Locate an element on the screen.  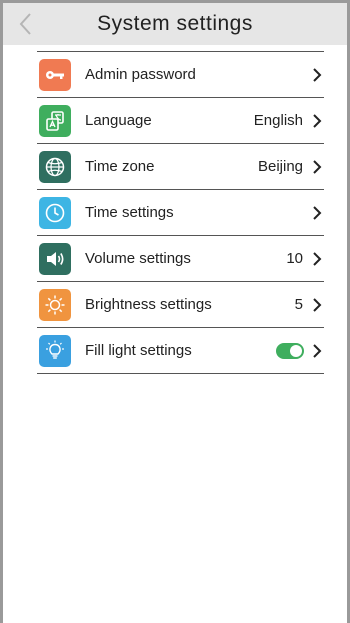
volume-settings-row: Volume settings 10 is located at coordinates (180, 259).